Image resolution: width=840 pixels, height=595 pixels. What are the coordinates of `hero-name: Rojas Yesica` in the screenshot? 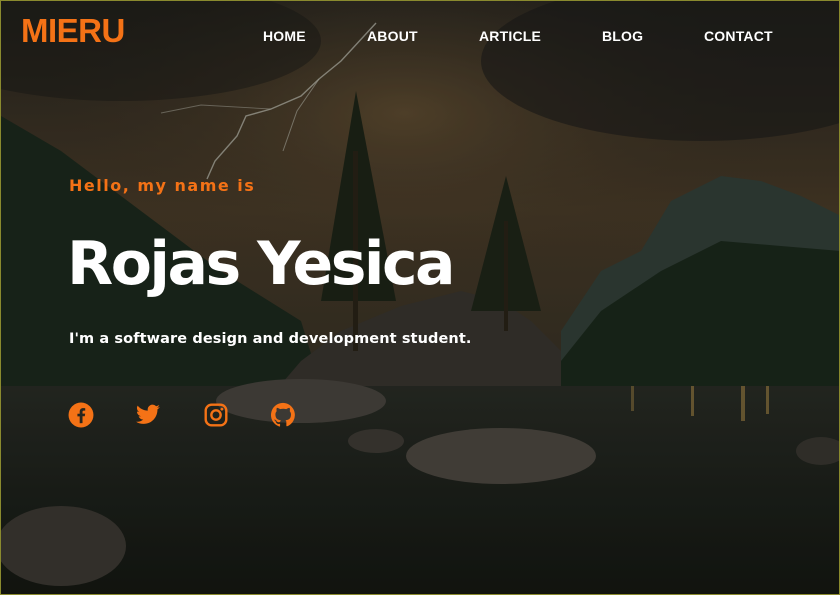 It's located at (261, 264).